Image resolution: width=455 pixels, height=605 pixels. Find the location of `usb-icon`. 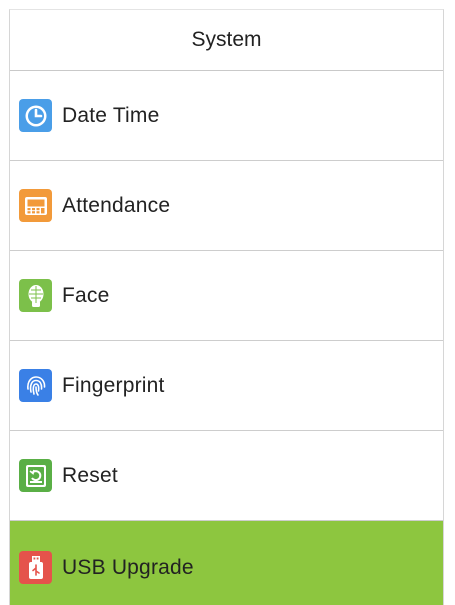

usb-icon is located at coordinates (35, 567).